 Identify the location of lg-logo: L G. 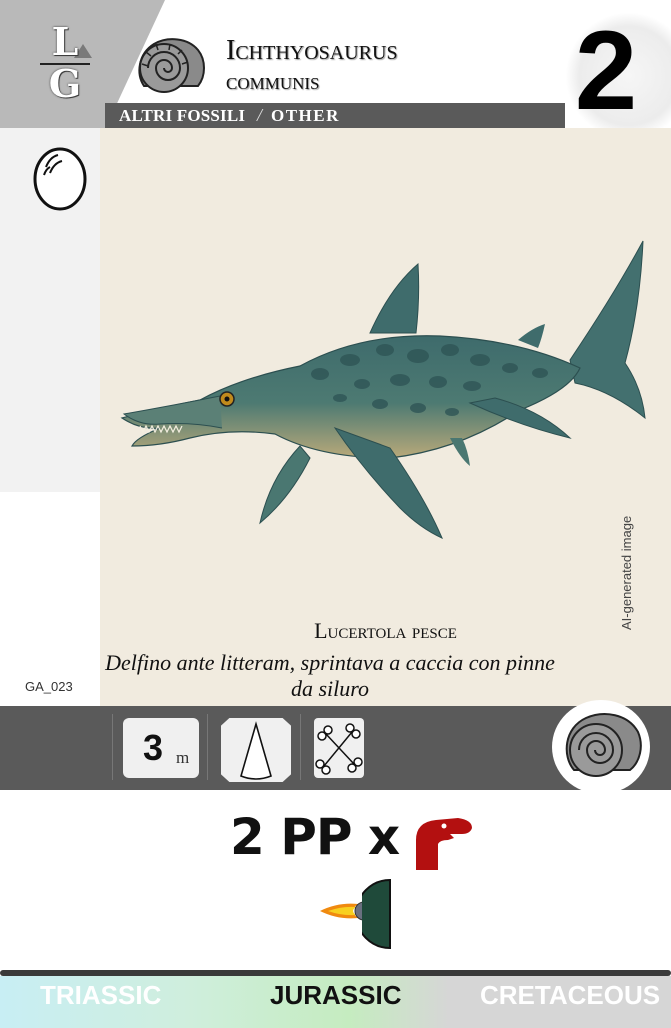
(65, 62).